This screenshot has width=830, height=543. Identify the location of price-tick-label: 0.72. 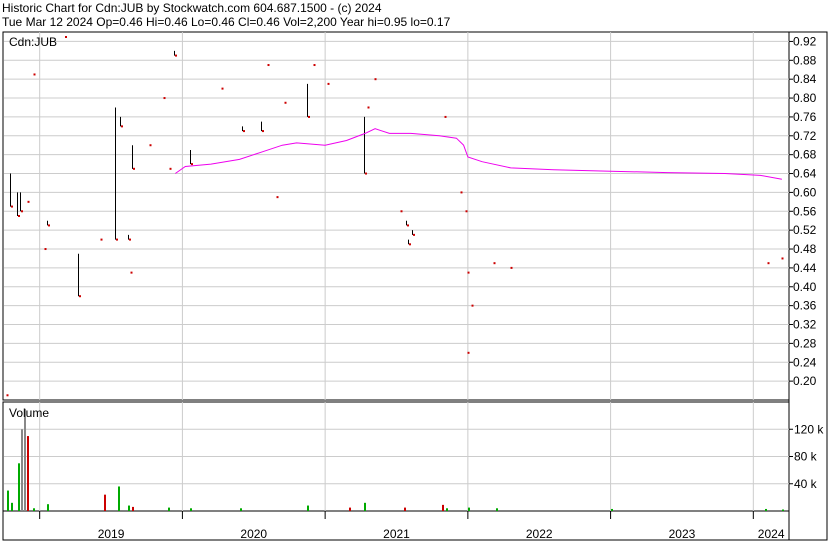
(805, 136).